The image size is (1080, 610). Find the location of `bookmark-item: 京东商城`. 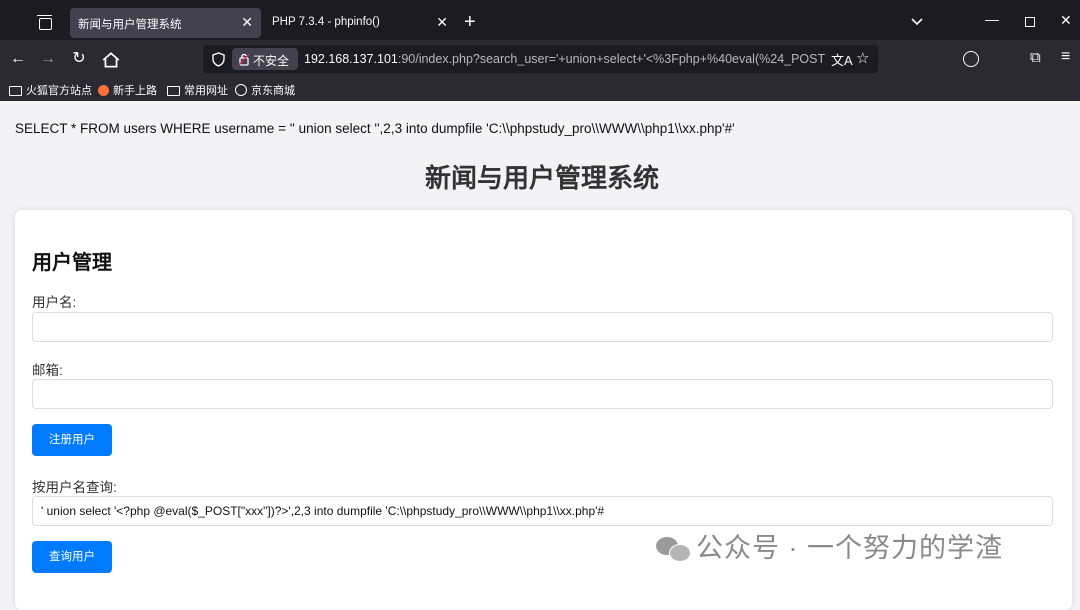

bookmark-item: 京东商城 is located at coordinates (265, 90).